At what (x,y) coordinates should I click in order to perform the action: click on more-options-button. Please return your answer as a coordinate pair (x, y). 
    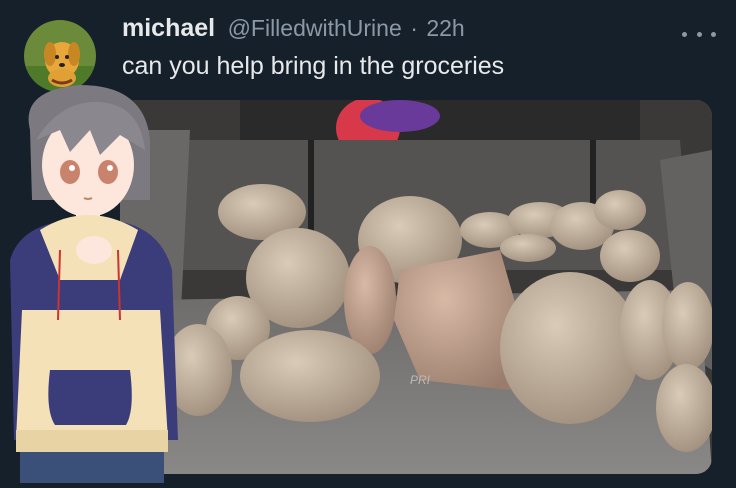
    Looking at the image, I should click on (699, 34).